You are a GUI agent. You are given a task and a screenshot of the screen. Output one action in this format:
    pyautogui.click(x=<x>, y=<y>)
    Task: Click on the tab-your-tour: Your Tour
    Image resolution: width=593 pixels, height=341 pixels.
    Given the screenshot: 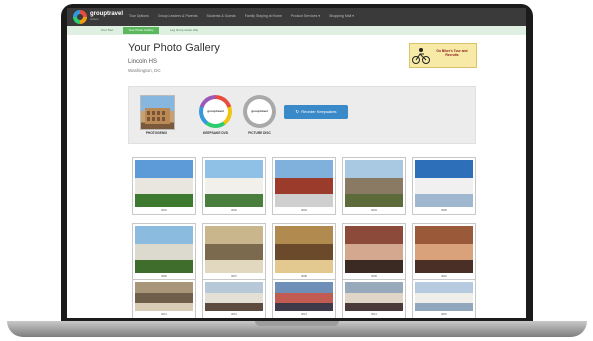 What is the action you would take?
    pyautogui.click(x=107, y=30)
    